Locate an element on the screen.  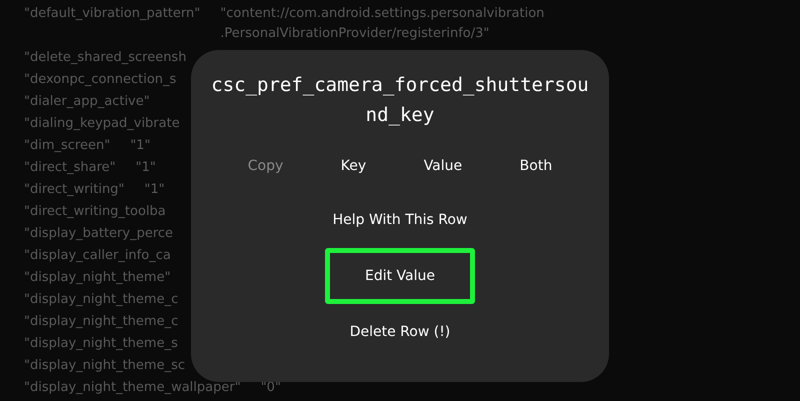
setting-key: "display_night_theme_sc is located at coordinates (104, 366).